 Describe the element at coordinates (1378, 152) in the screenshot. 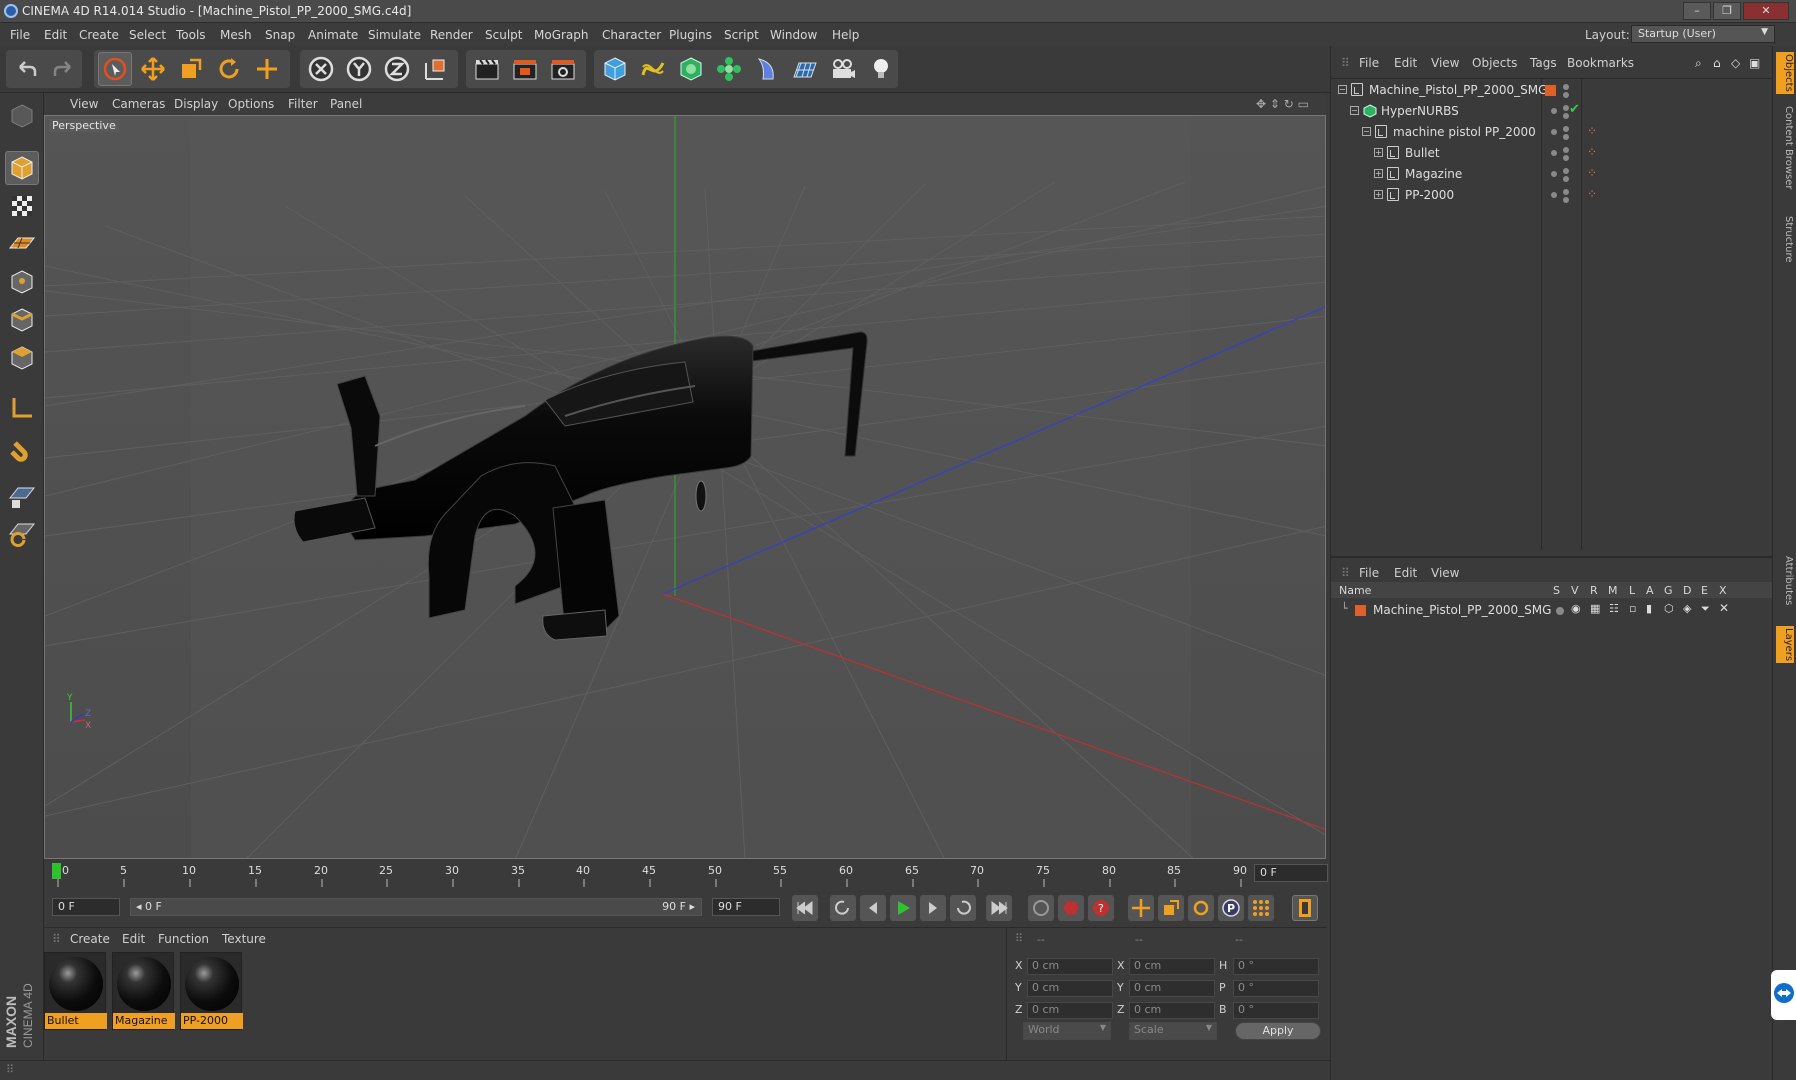

I see `expand-icon: +` at that location.